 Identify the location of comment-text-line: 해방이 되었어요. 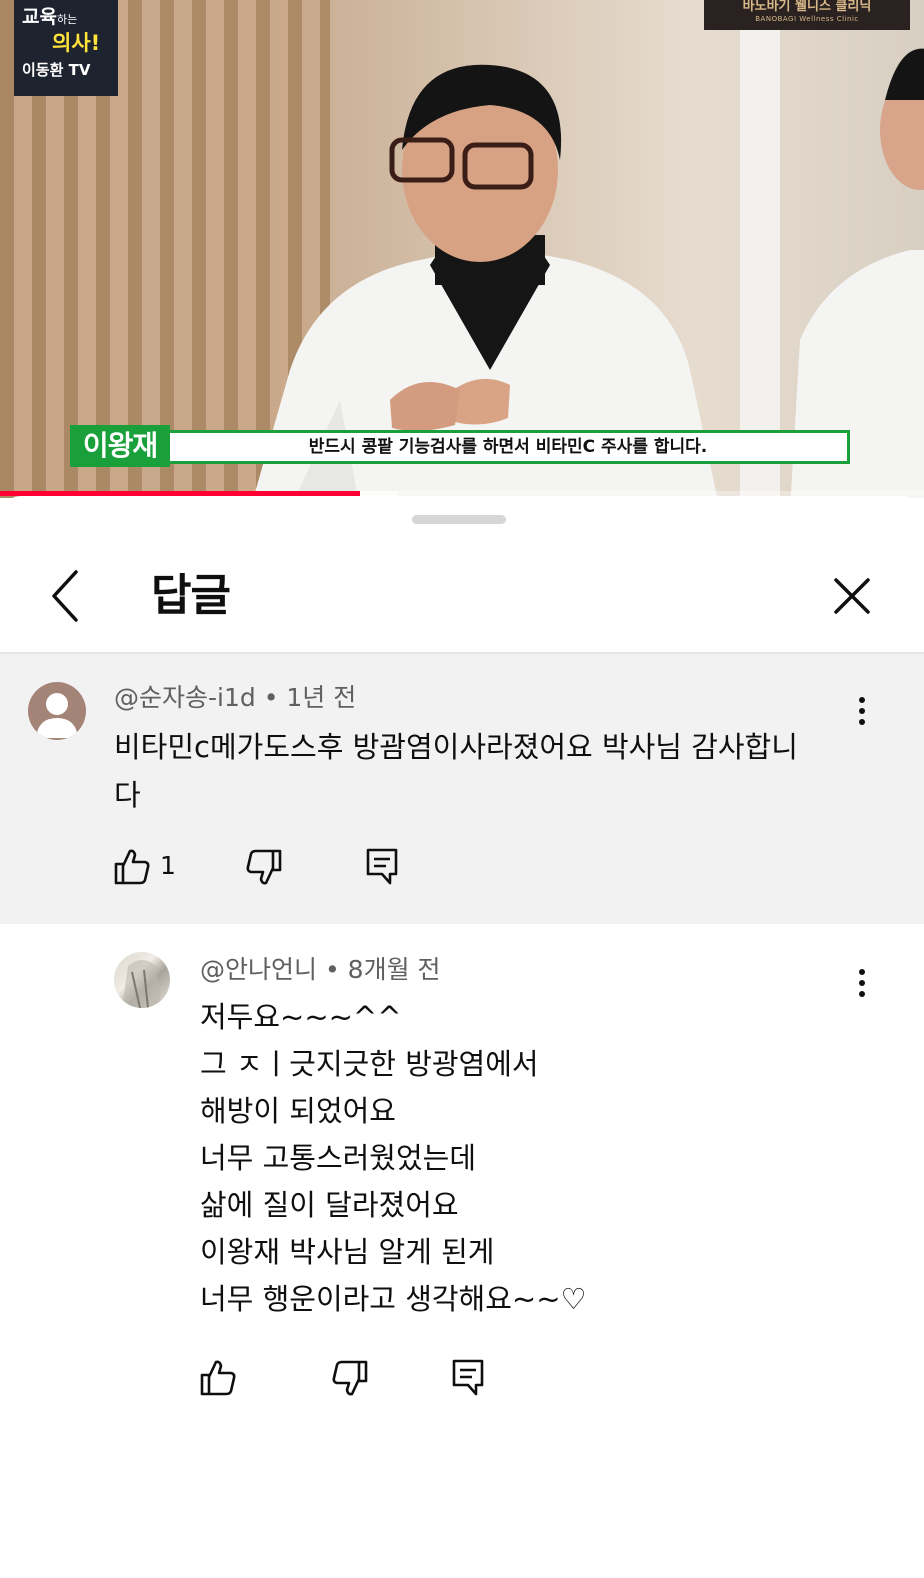
(298, 1111).